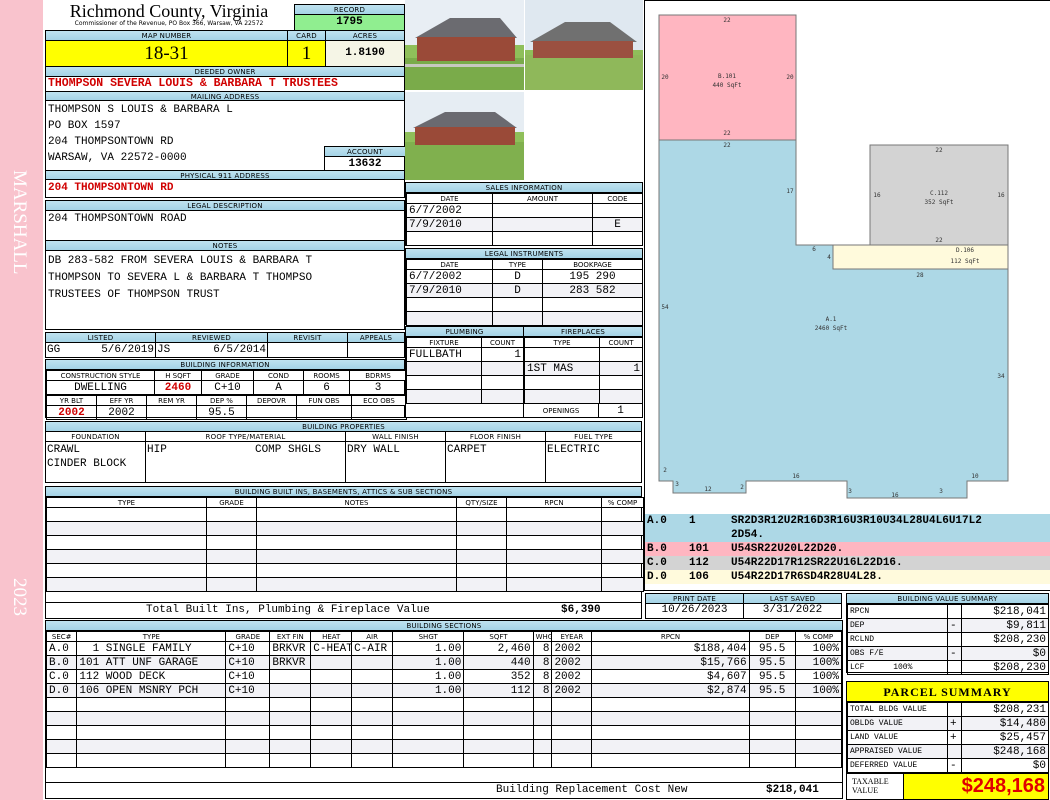 Image resolution: width=1050 pixels, height=800 pixels. I want to click on taxable-value: $248,168, so click(976, 786).